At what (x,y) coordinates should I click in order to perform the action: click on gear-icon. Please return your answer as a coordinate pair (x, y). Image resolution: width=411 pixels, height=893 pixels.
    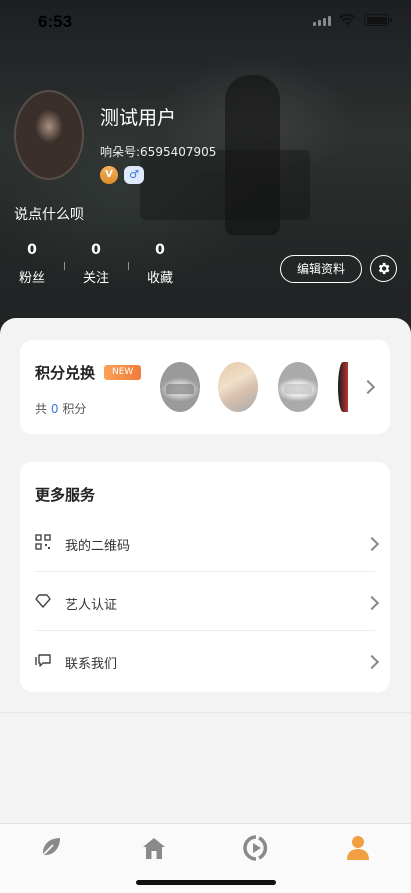
    Looking at the image, I should click on (384, 268).